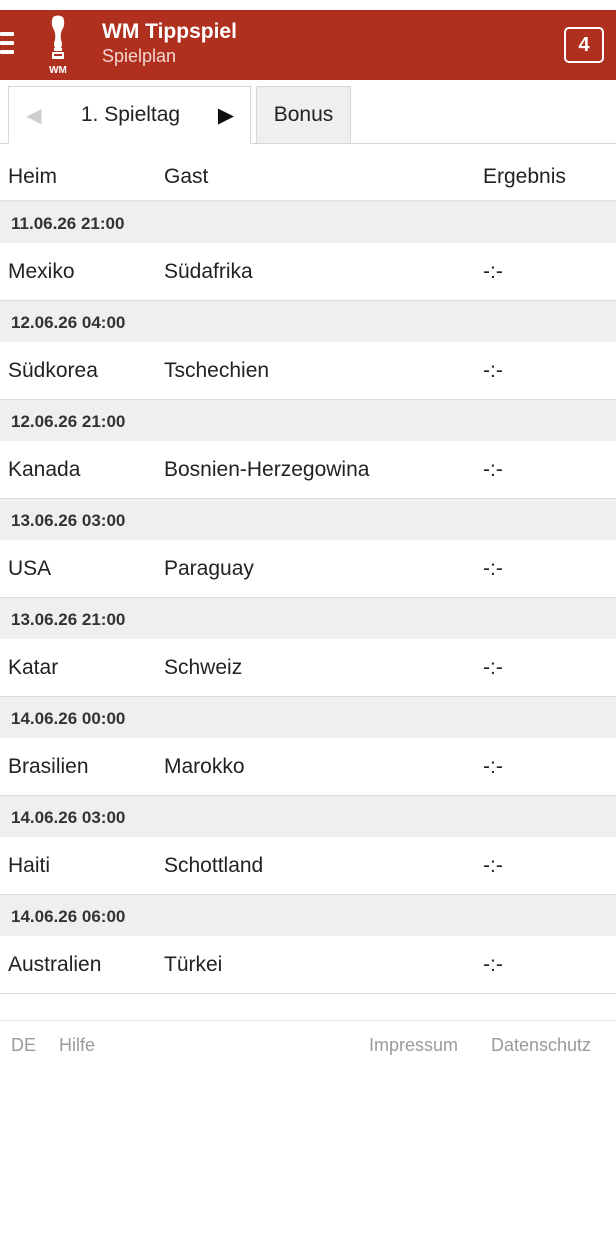 The image size is (616, 1260). I want to click on match-row: Australien Türkei -:-, so click(308, 965).